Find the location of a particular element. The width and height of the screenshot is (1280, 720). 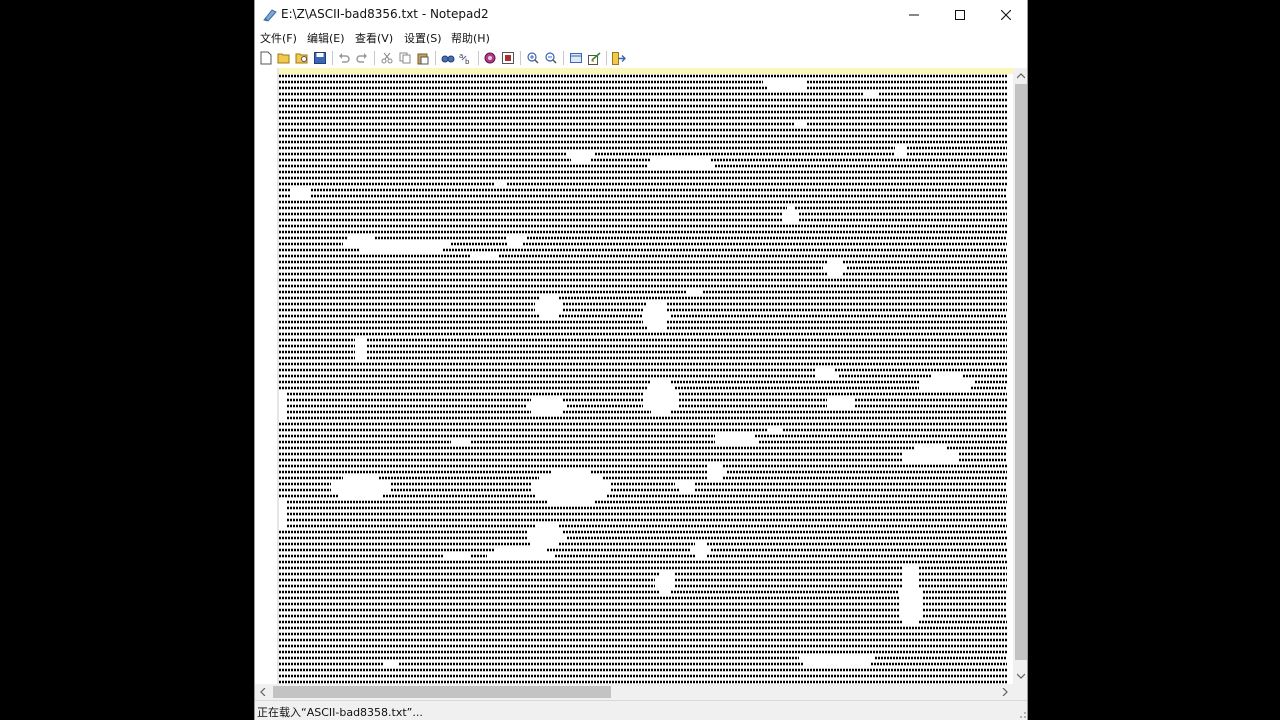

new-icon is located at coordinates (266, 58).